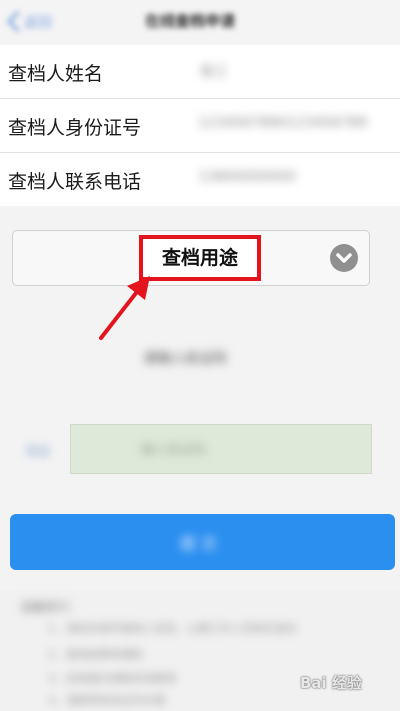 The height and width of the screenshot is (711, 400). What do you see at coordinates (293, 125) in the screenshot?
I see `id-number-value: 1234567890123456789` at bounding box center [293, 125].